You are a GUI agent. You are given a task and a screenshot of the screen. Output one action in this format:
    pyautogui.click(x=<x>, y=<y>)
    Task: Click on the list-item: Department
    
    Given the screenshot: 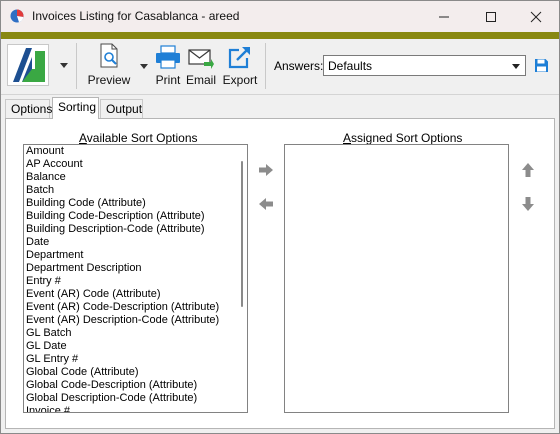 What is the action you would take?
    pyautogui.click(x=135, y=255)
    